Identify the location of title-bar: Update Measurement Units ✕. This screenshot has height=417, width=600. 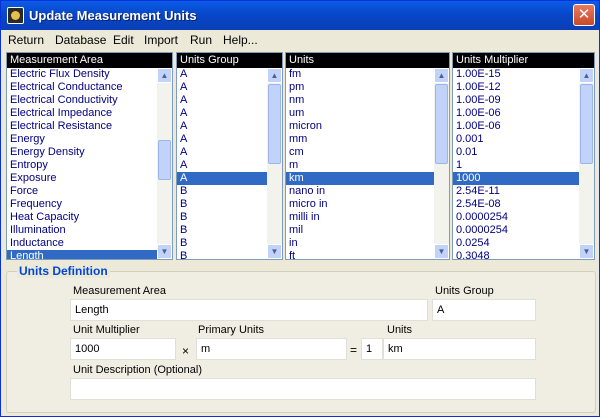
(300, 15).